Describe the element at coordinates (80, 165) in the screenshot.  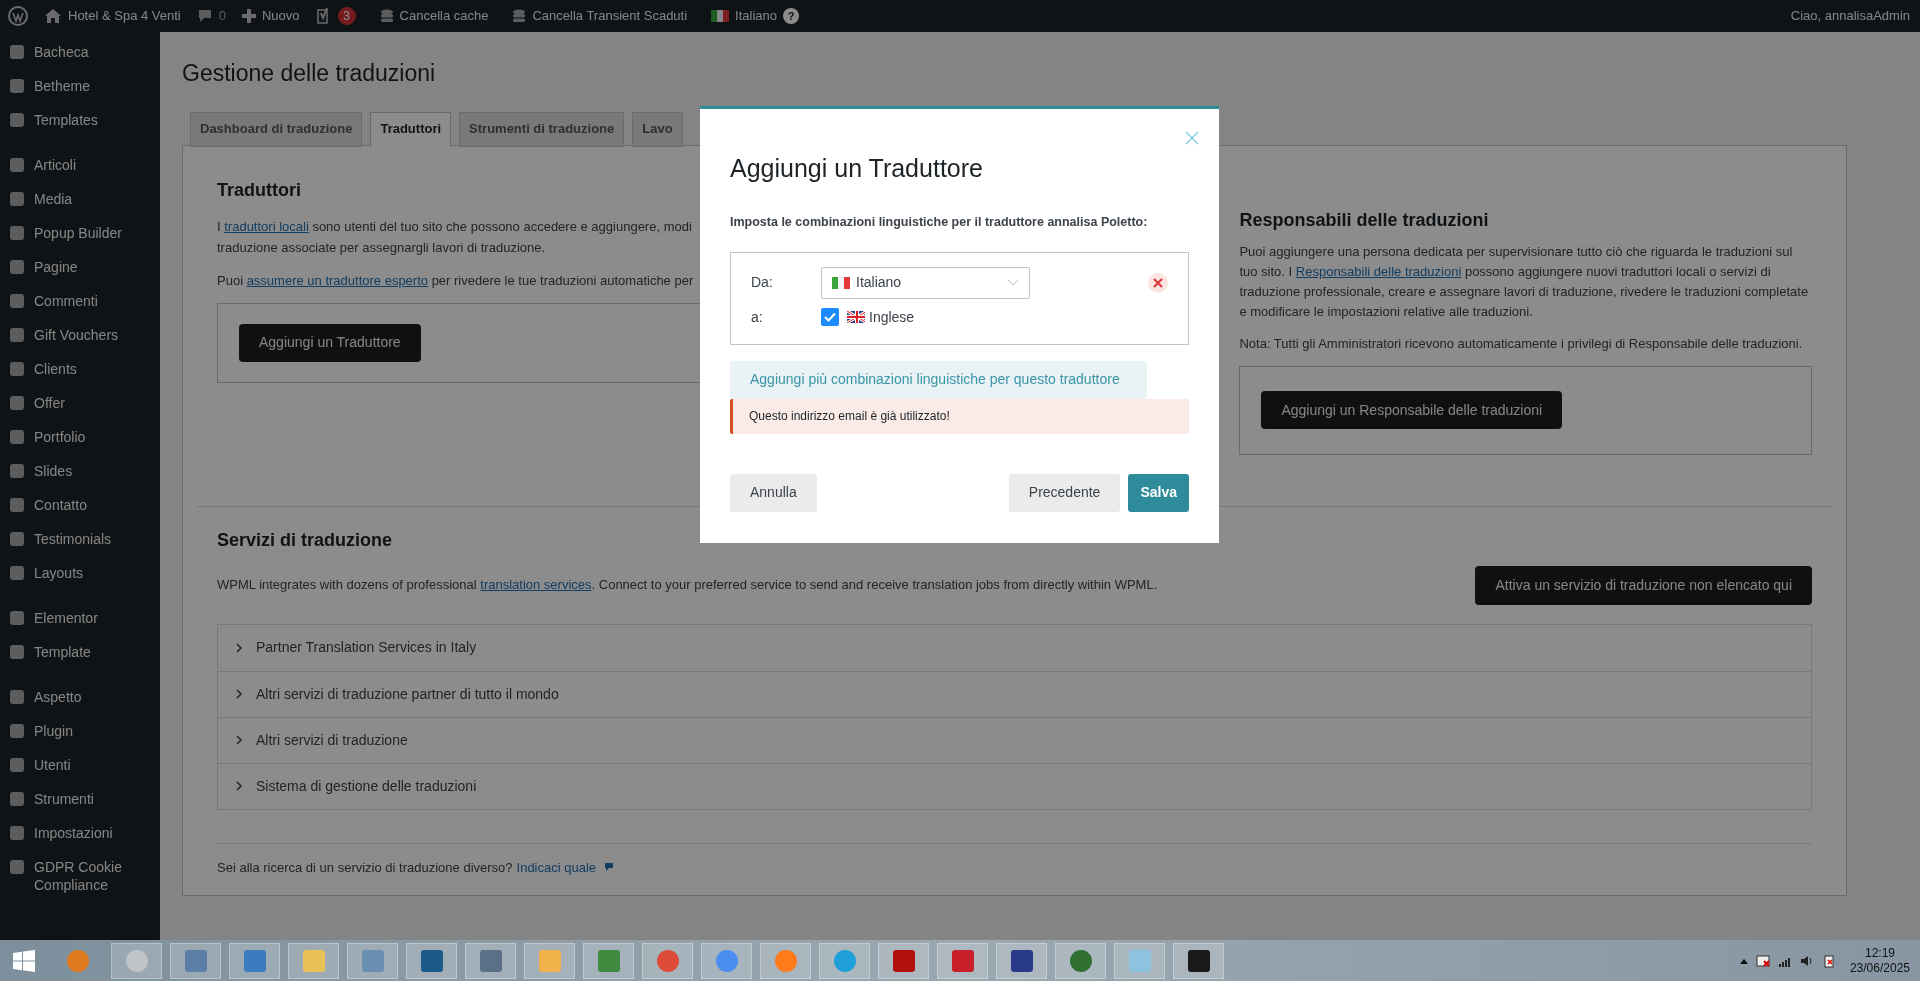
I see `sidebar-item: Articoli` at that location.